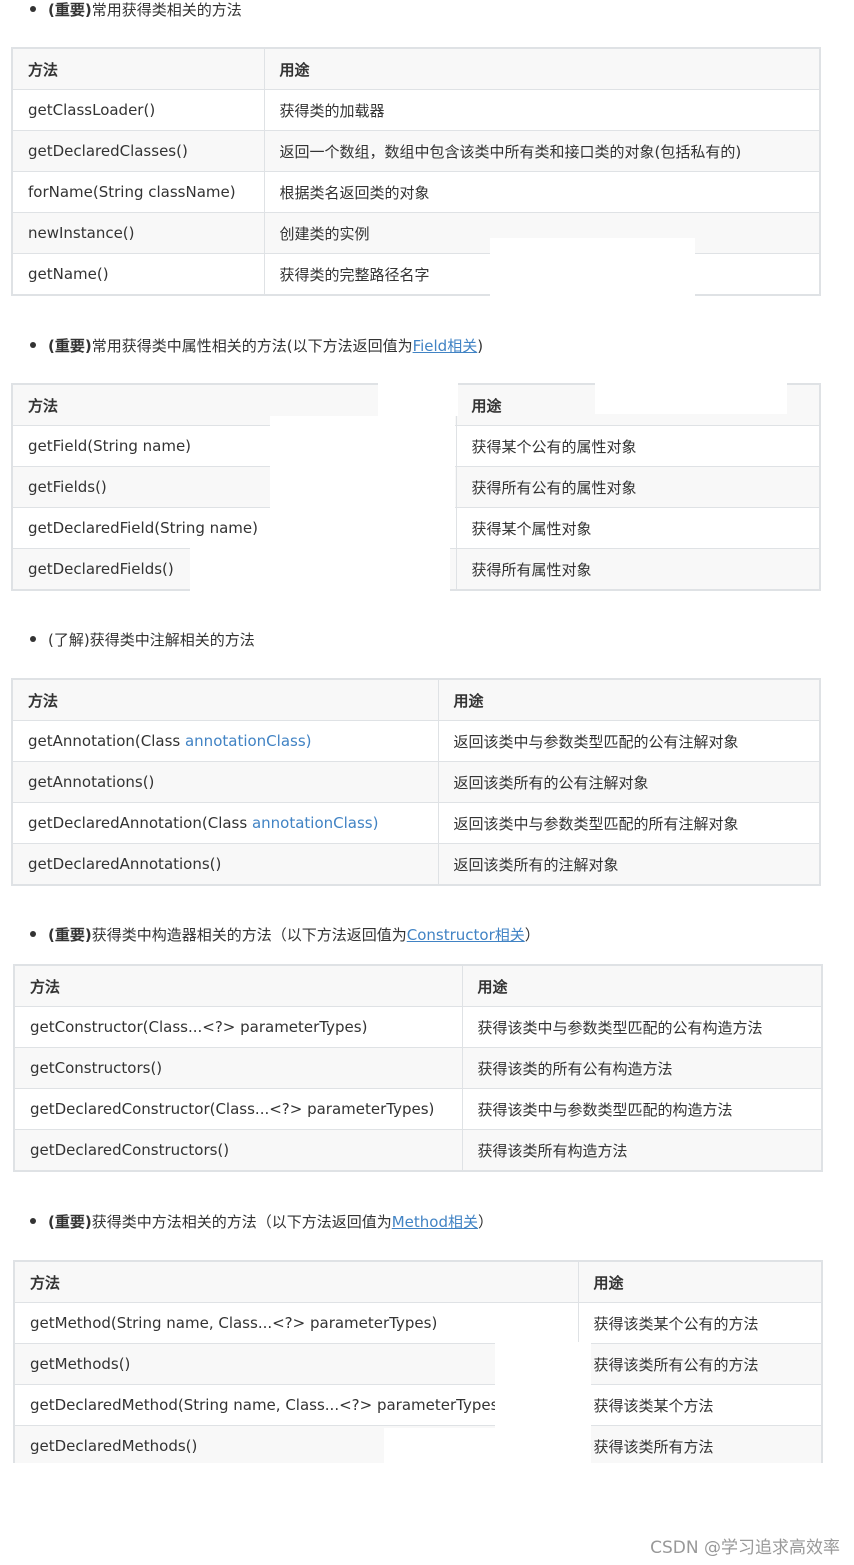  Describe the element at coordinates (445, 346) in the screenshot. I see `field-link: Field相关` at that location.